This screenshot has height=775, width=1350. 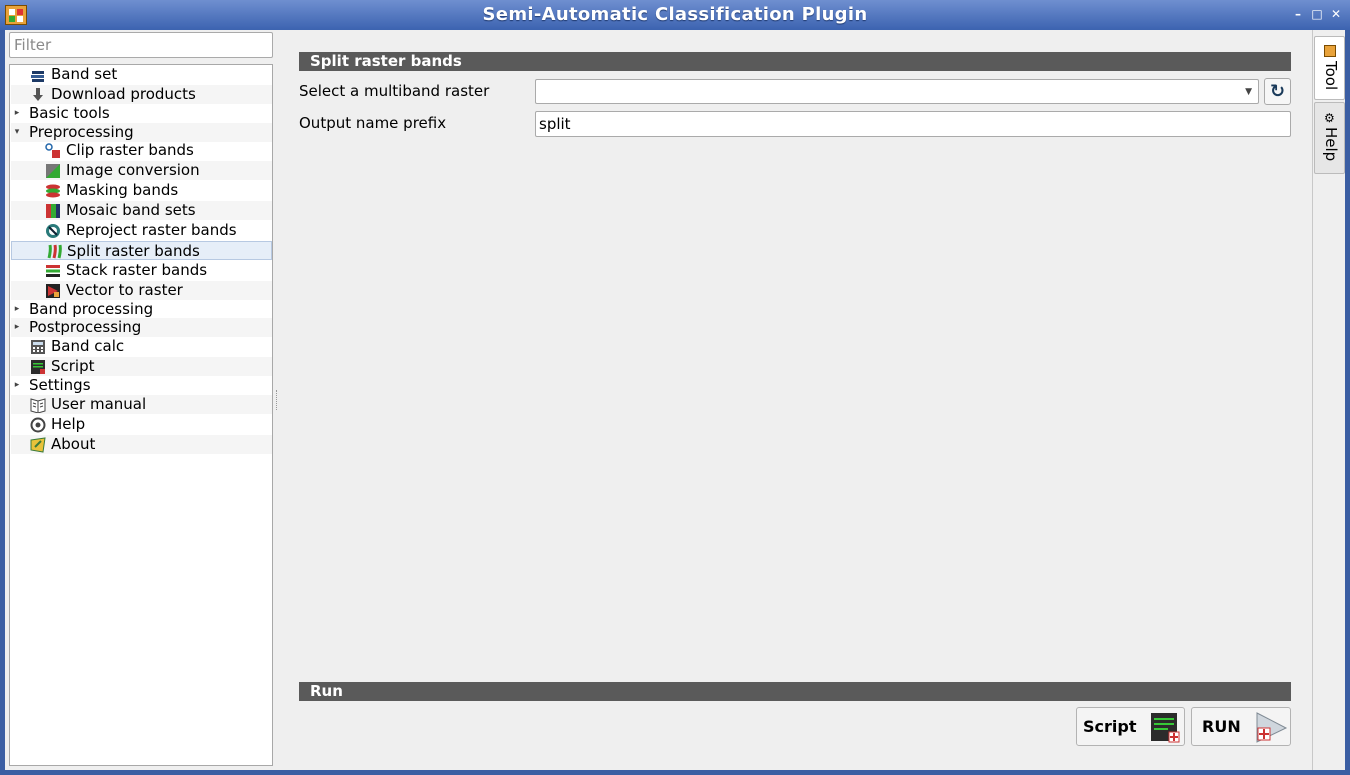 What do you see at coordinates (131, 210) in the screenshot?
I see `tree-item-label: Mosaic band sets` at bounding box center [131, 210].